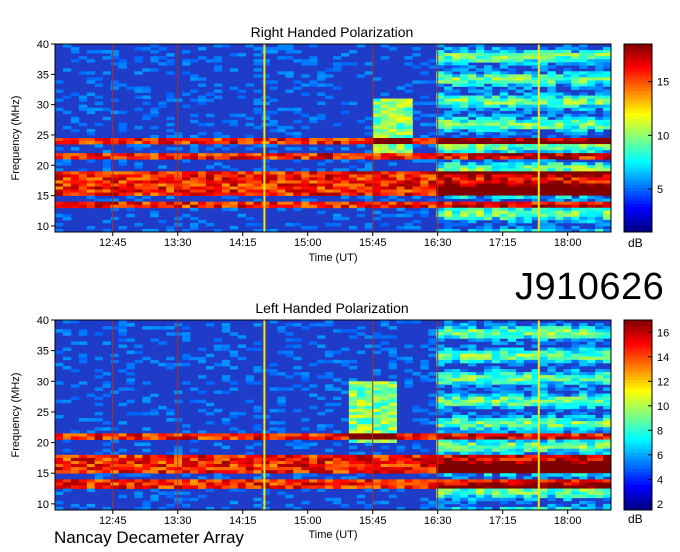 The height and width of the screenshot is (552, 680). Describe the element at coordinates (660, 190) in the screenshot. I see `colorbar-tick-label: 5` at that location.